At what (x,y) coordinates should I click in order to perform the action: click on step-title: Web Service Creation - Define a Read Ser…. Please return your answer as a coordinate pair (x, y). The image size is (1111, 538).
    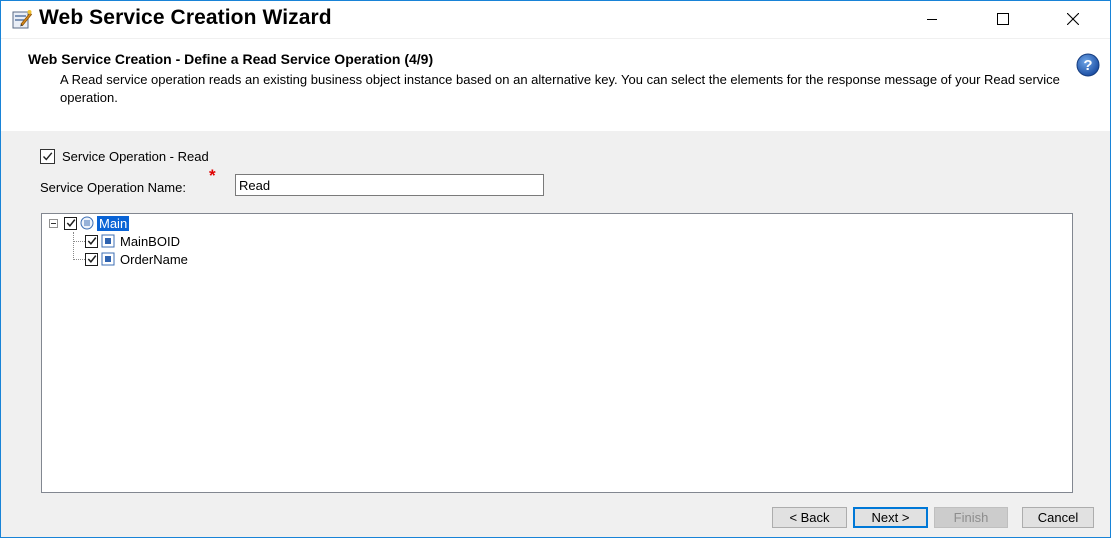
    Looking at the image, I should click on (231, 59).